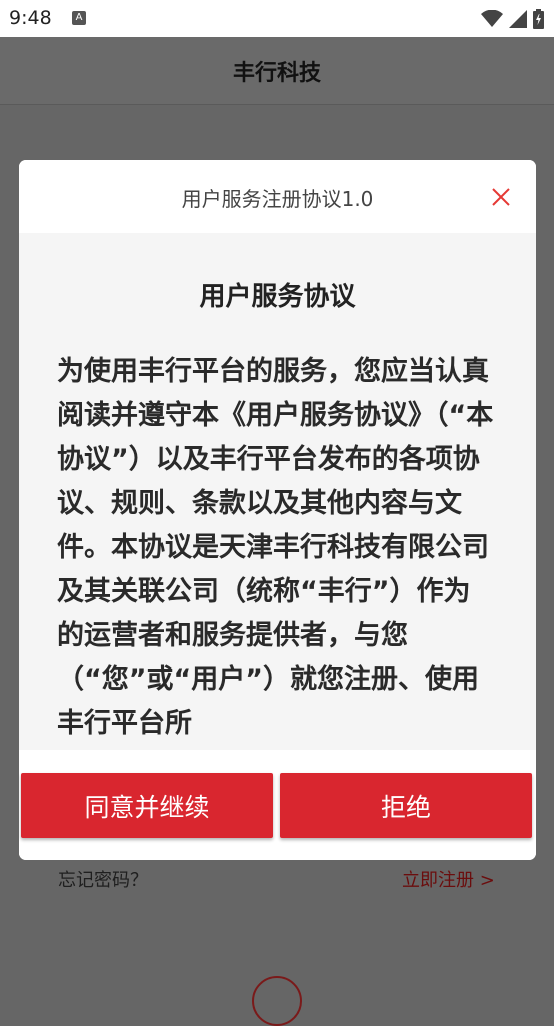 The width and height of the screenshot is (554, 1026). What do you see at coordinates (406, 805) in the screenshot?
I see `reject-button: 拒绝` at bounding box center [406, 805].